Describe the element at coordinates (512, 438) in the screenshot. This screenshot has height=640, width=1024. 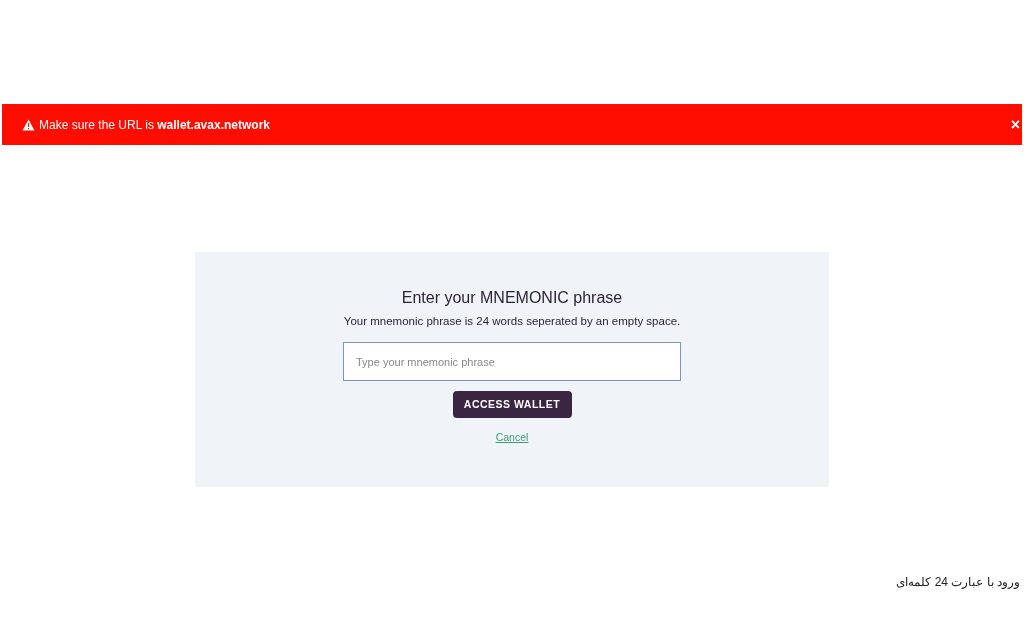
I see `cancel-link: Cancel` at that location.